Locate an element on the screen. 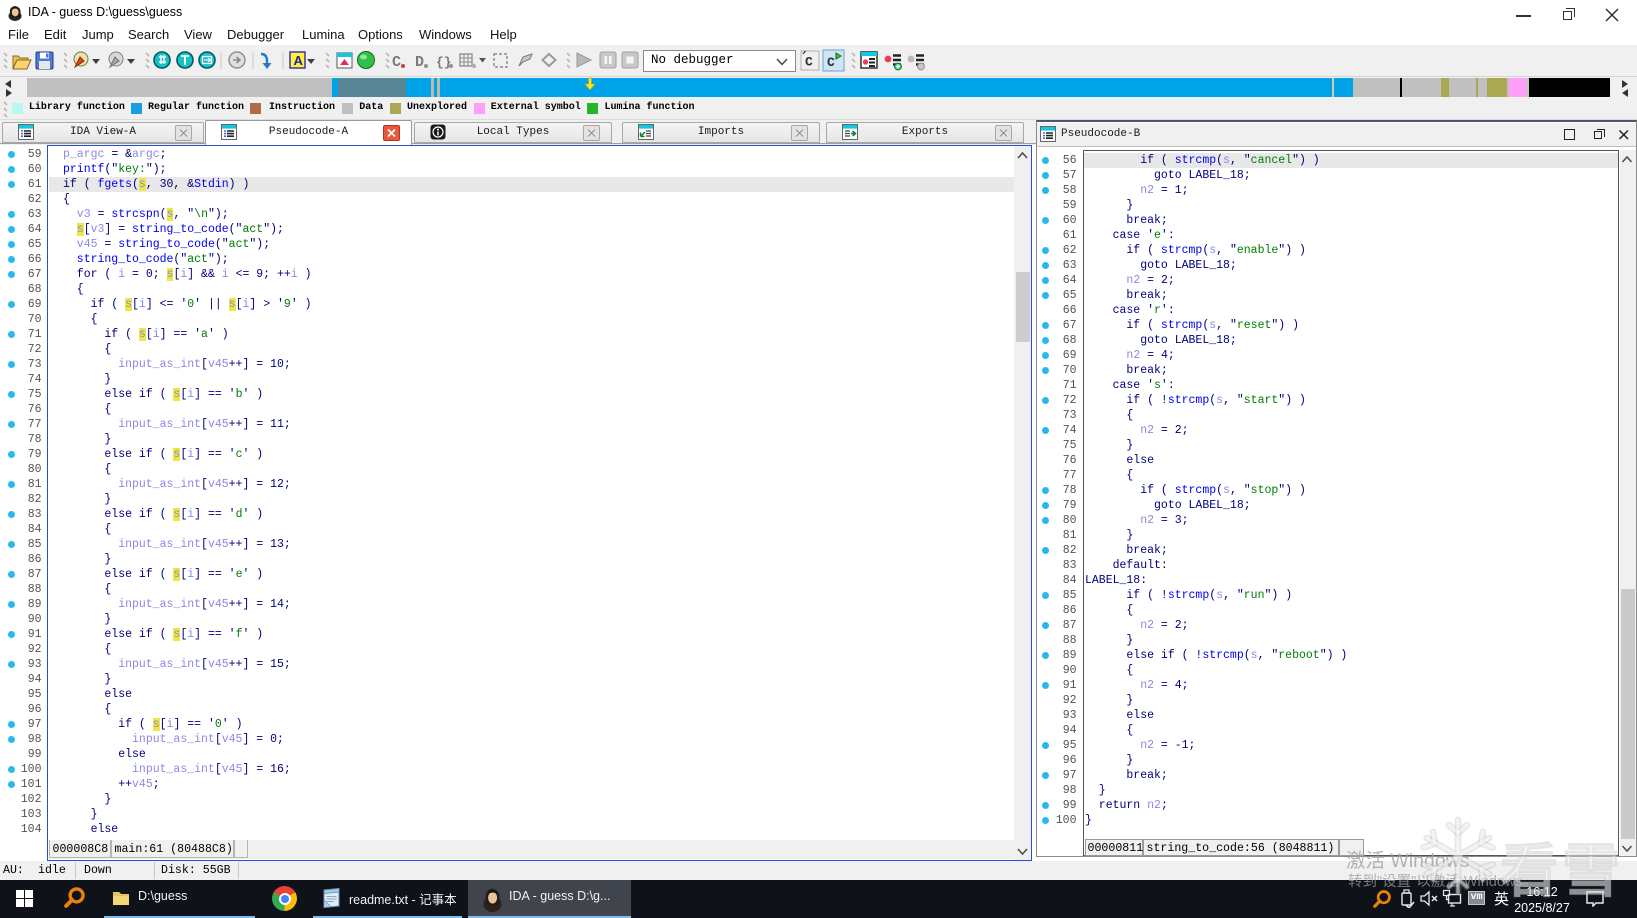 This screenshot has height=918, width=1637. svg-text: D is located at coordinates (419, 62).